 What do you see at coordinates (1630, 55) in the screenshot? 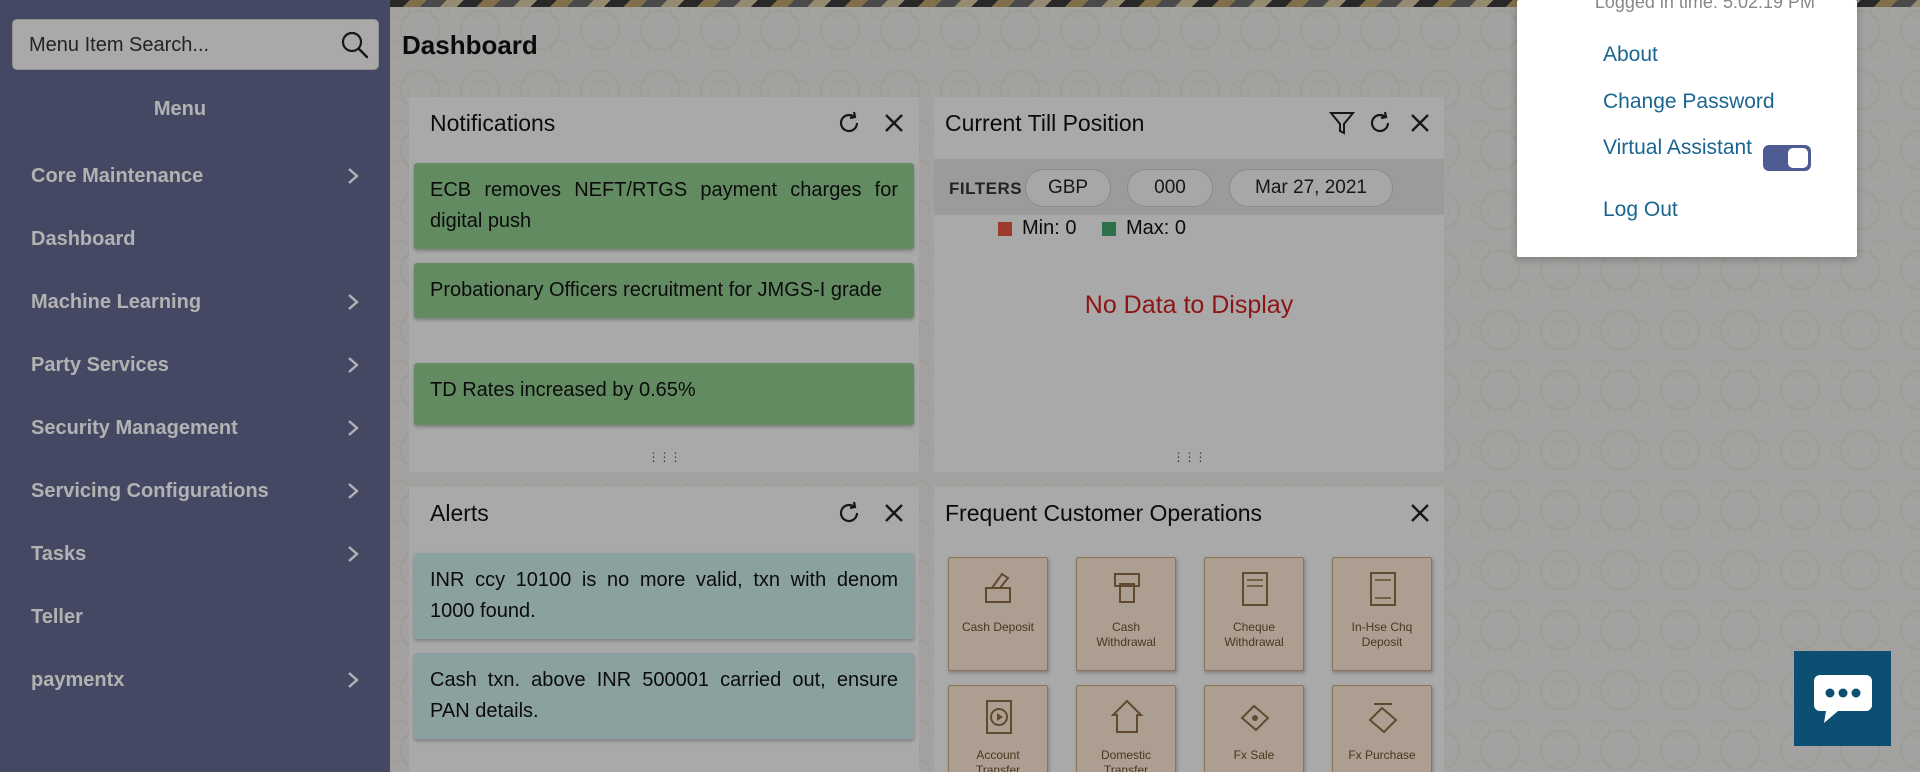
I see `about-link: About` at bounding box center [1630, 55].